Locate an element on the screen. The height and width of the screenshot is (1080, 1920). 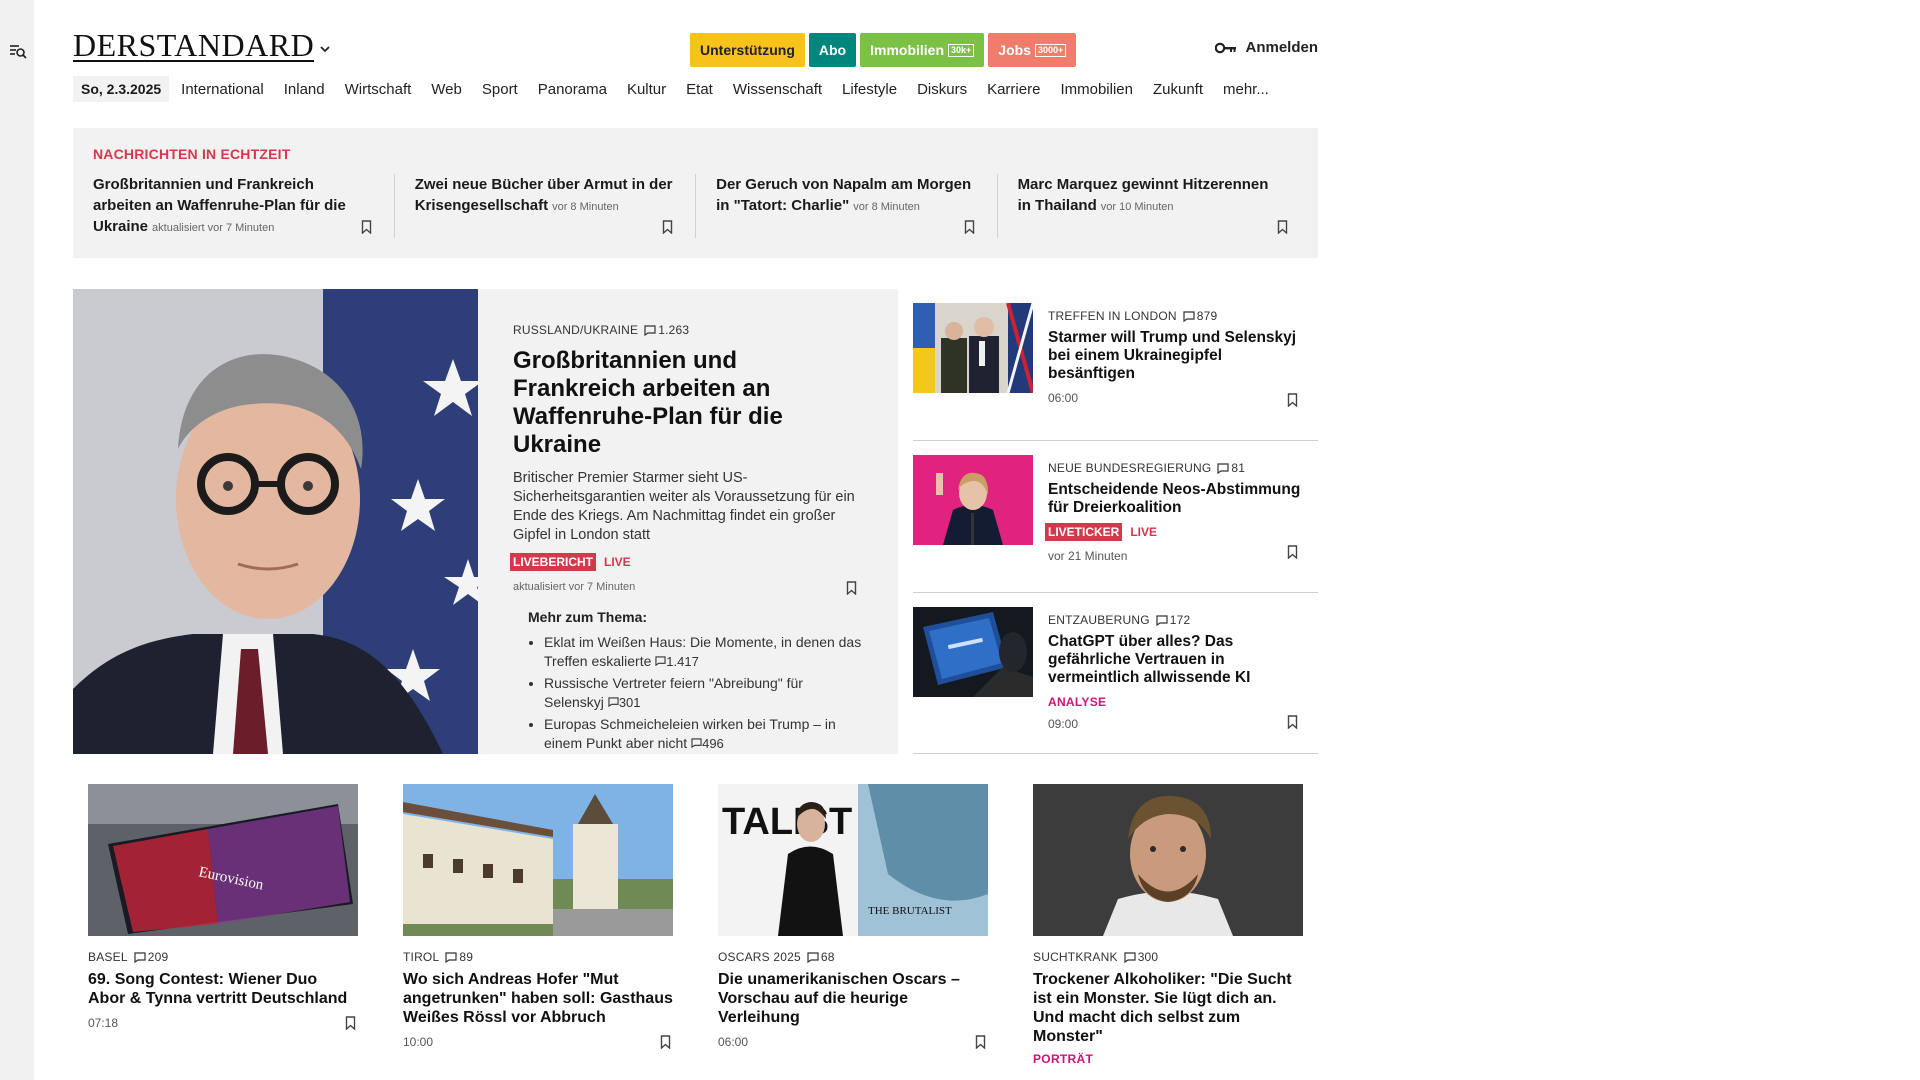
ticker-time: vor 10 Minuten is located at coordinates (1137, 207).